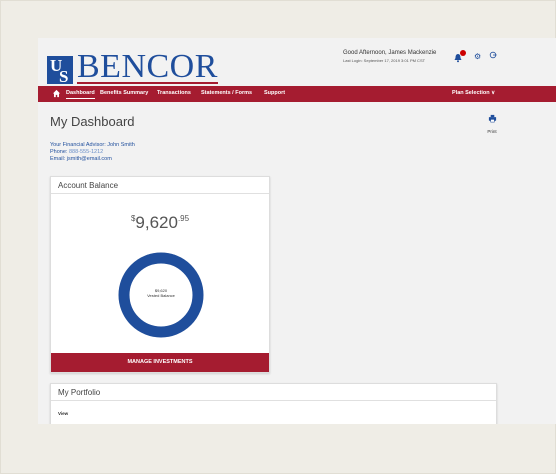 The image size is (556, 474). Describe the element at coordinates (463, 53) in the screenshot. I see `notification-badge` at that location.